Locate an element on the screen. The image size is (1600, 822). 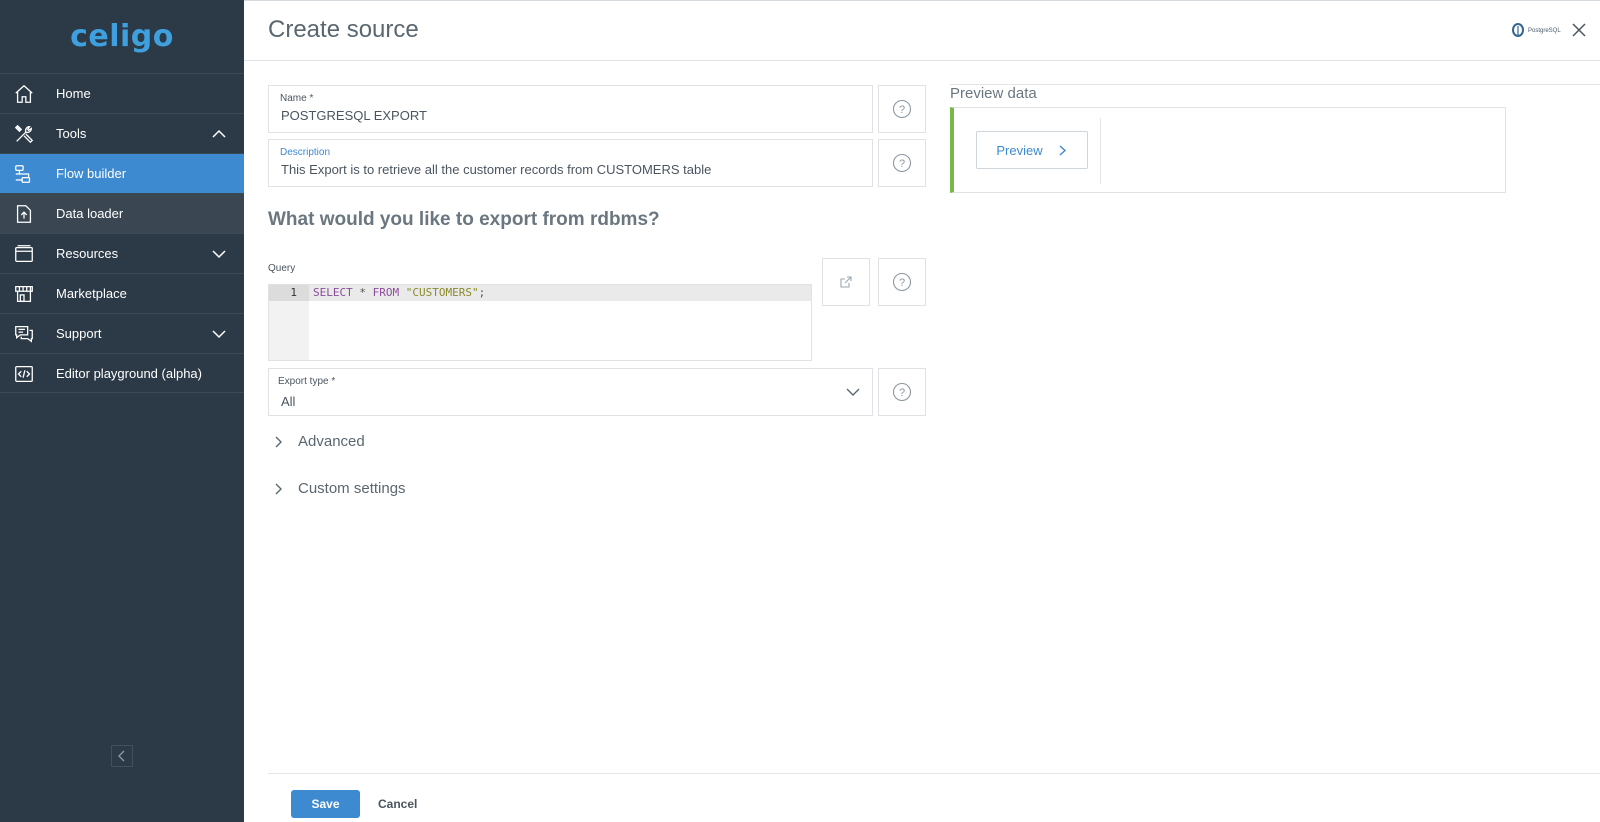
preview-button-label: Preview is located at coordinates (1019, 150).